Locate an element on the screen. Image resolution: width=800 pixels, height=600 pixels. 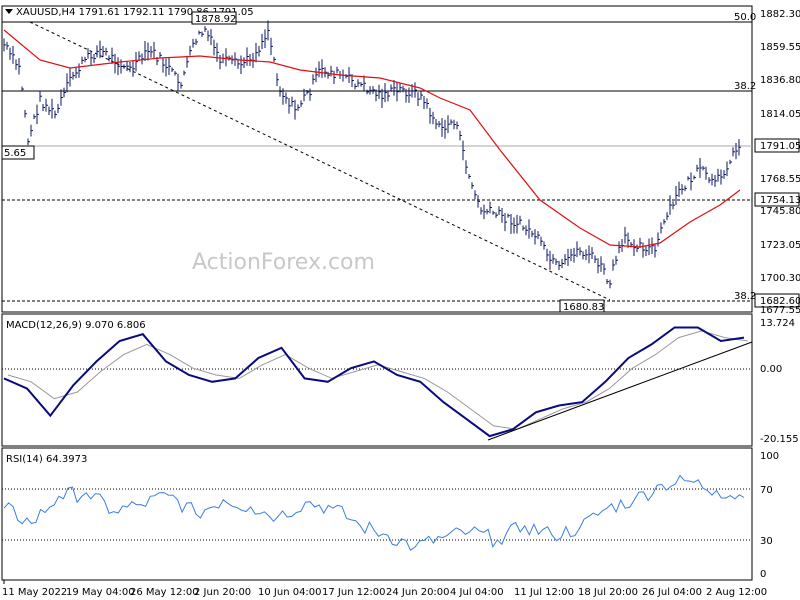
time-label: 4 Jul 04:00 is located at coordinates (477, 592).